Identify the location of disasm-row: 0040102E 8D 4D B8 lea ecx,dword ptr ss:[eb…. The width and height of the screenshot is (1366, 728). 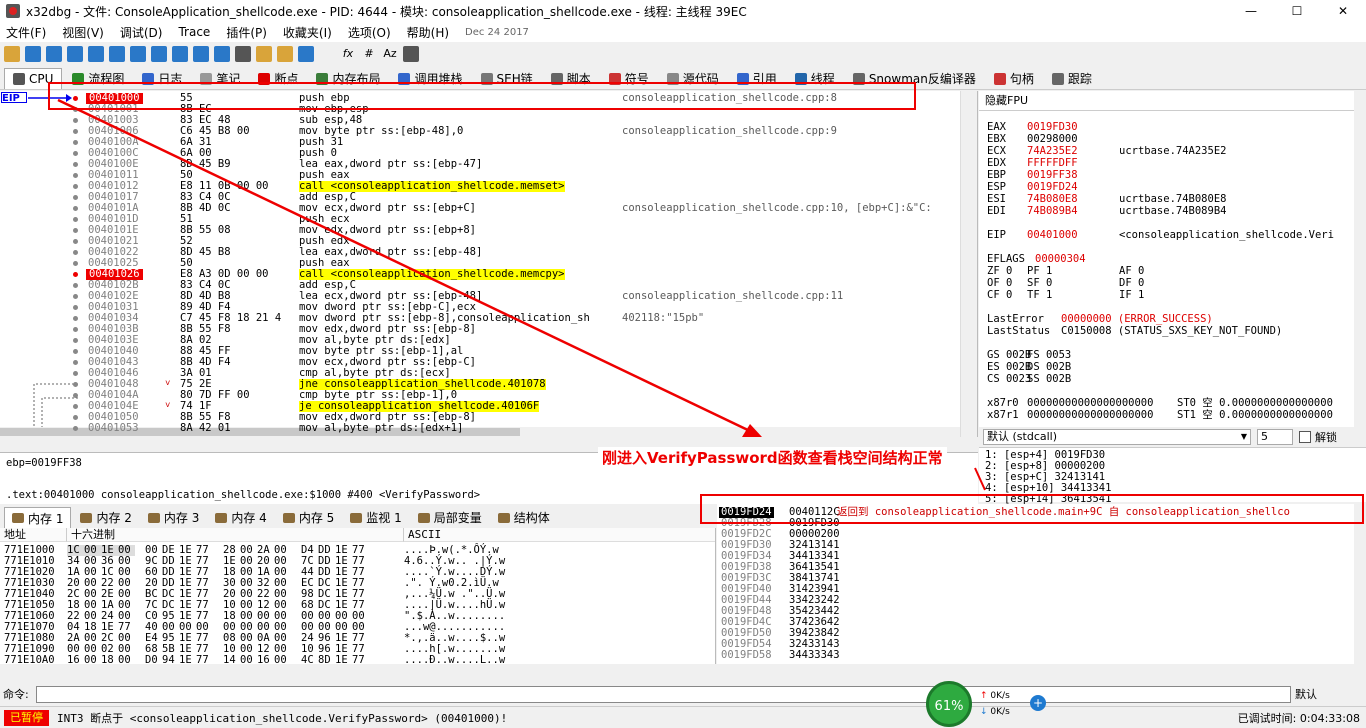
(480, 296).